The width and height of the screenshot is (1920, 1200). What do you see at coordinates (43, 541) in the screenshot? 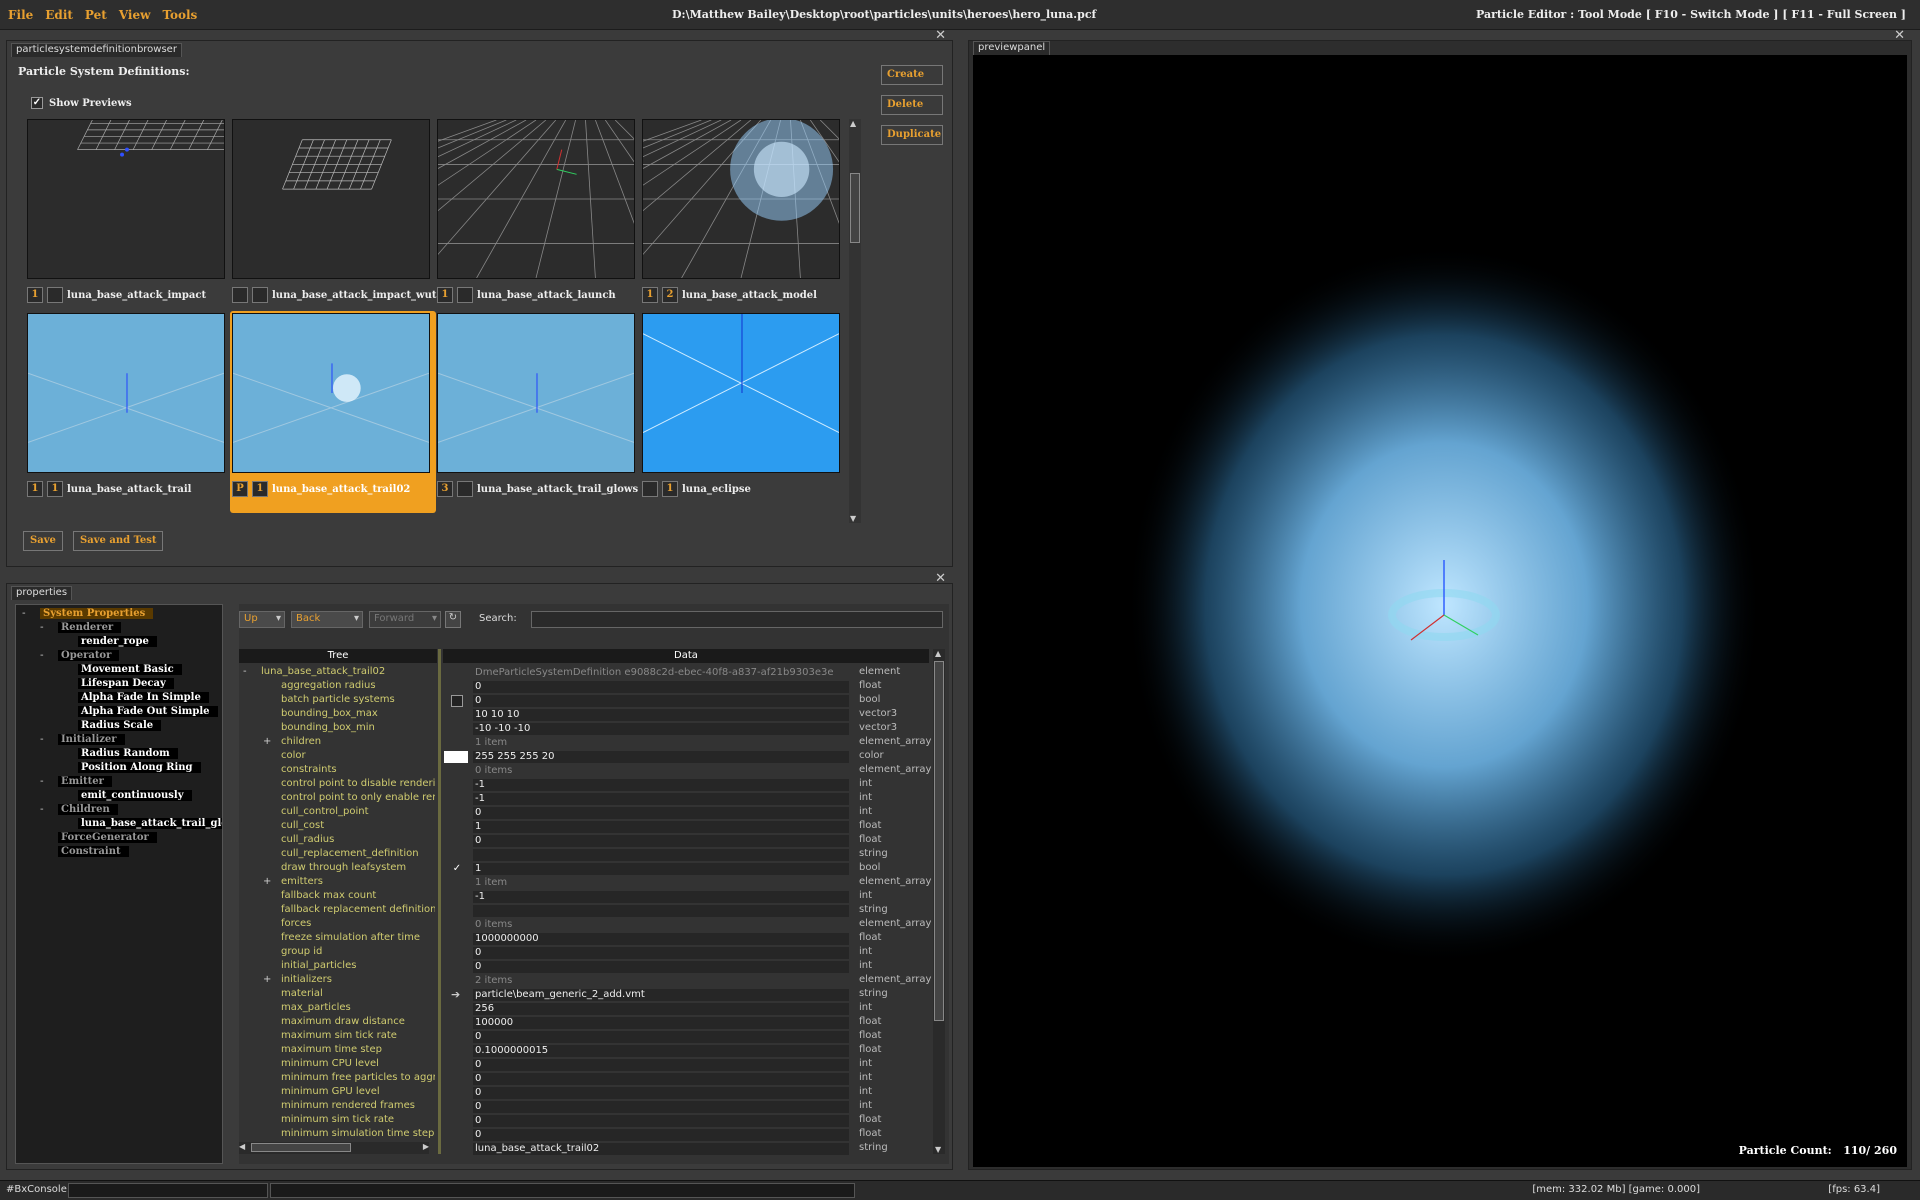
I see `save-button: Save` at bounding box center [43, 541].